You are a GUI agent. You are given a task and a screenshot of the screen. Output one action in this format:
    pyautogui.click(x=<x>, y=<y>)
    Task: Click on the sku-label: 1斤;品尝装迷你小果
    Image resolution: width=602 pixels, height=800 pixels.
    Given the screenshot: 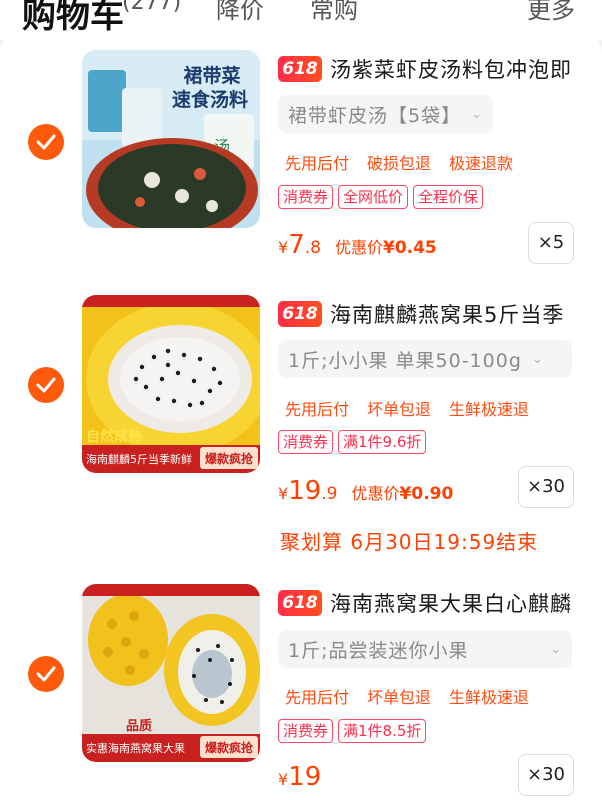 What is the action you would take?
    pyautogui.click(x=378, y=650)
    